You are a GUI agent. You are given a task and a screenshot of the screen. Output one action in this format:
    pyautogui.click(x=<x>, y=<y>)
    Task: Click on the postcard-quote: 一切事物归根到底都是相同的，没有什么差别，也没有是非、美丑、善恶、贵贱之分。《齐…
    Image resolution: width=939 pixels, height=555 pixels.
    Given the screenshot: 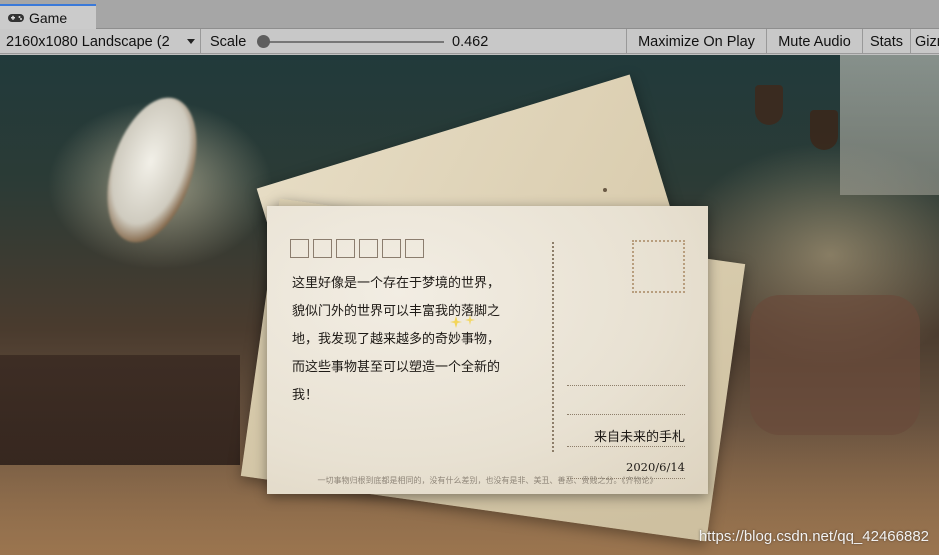 What is the action you would take?
    pyautogui.click(x=487, y=480)
    